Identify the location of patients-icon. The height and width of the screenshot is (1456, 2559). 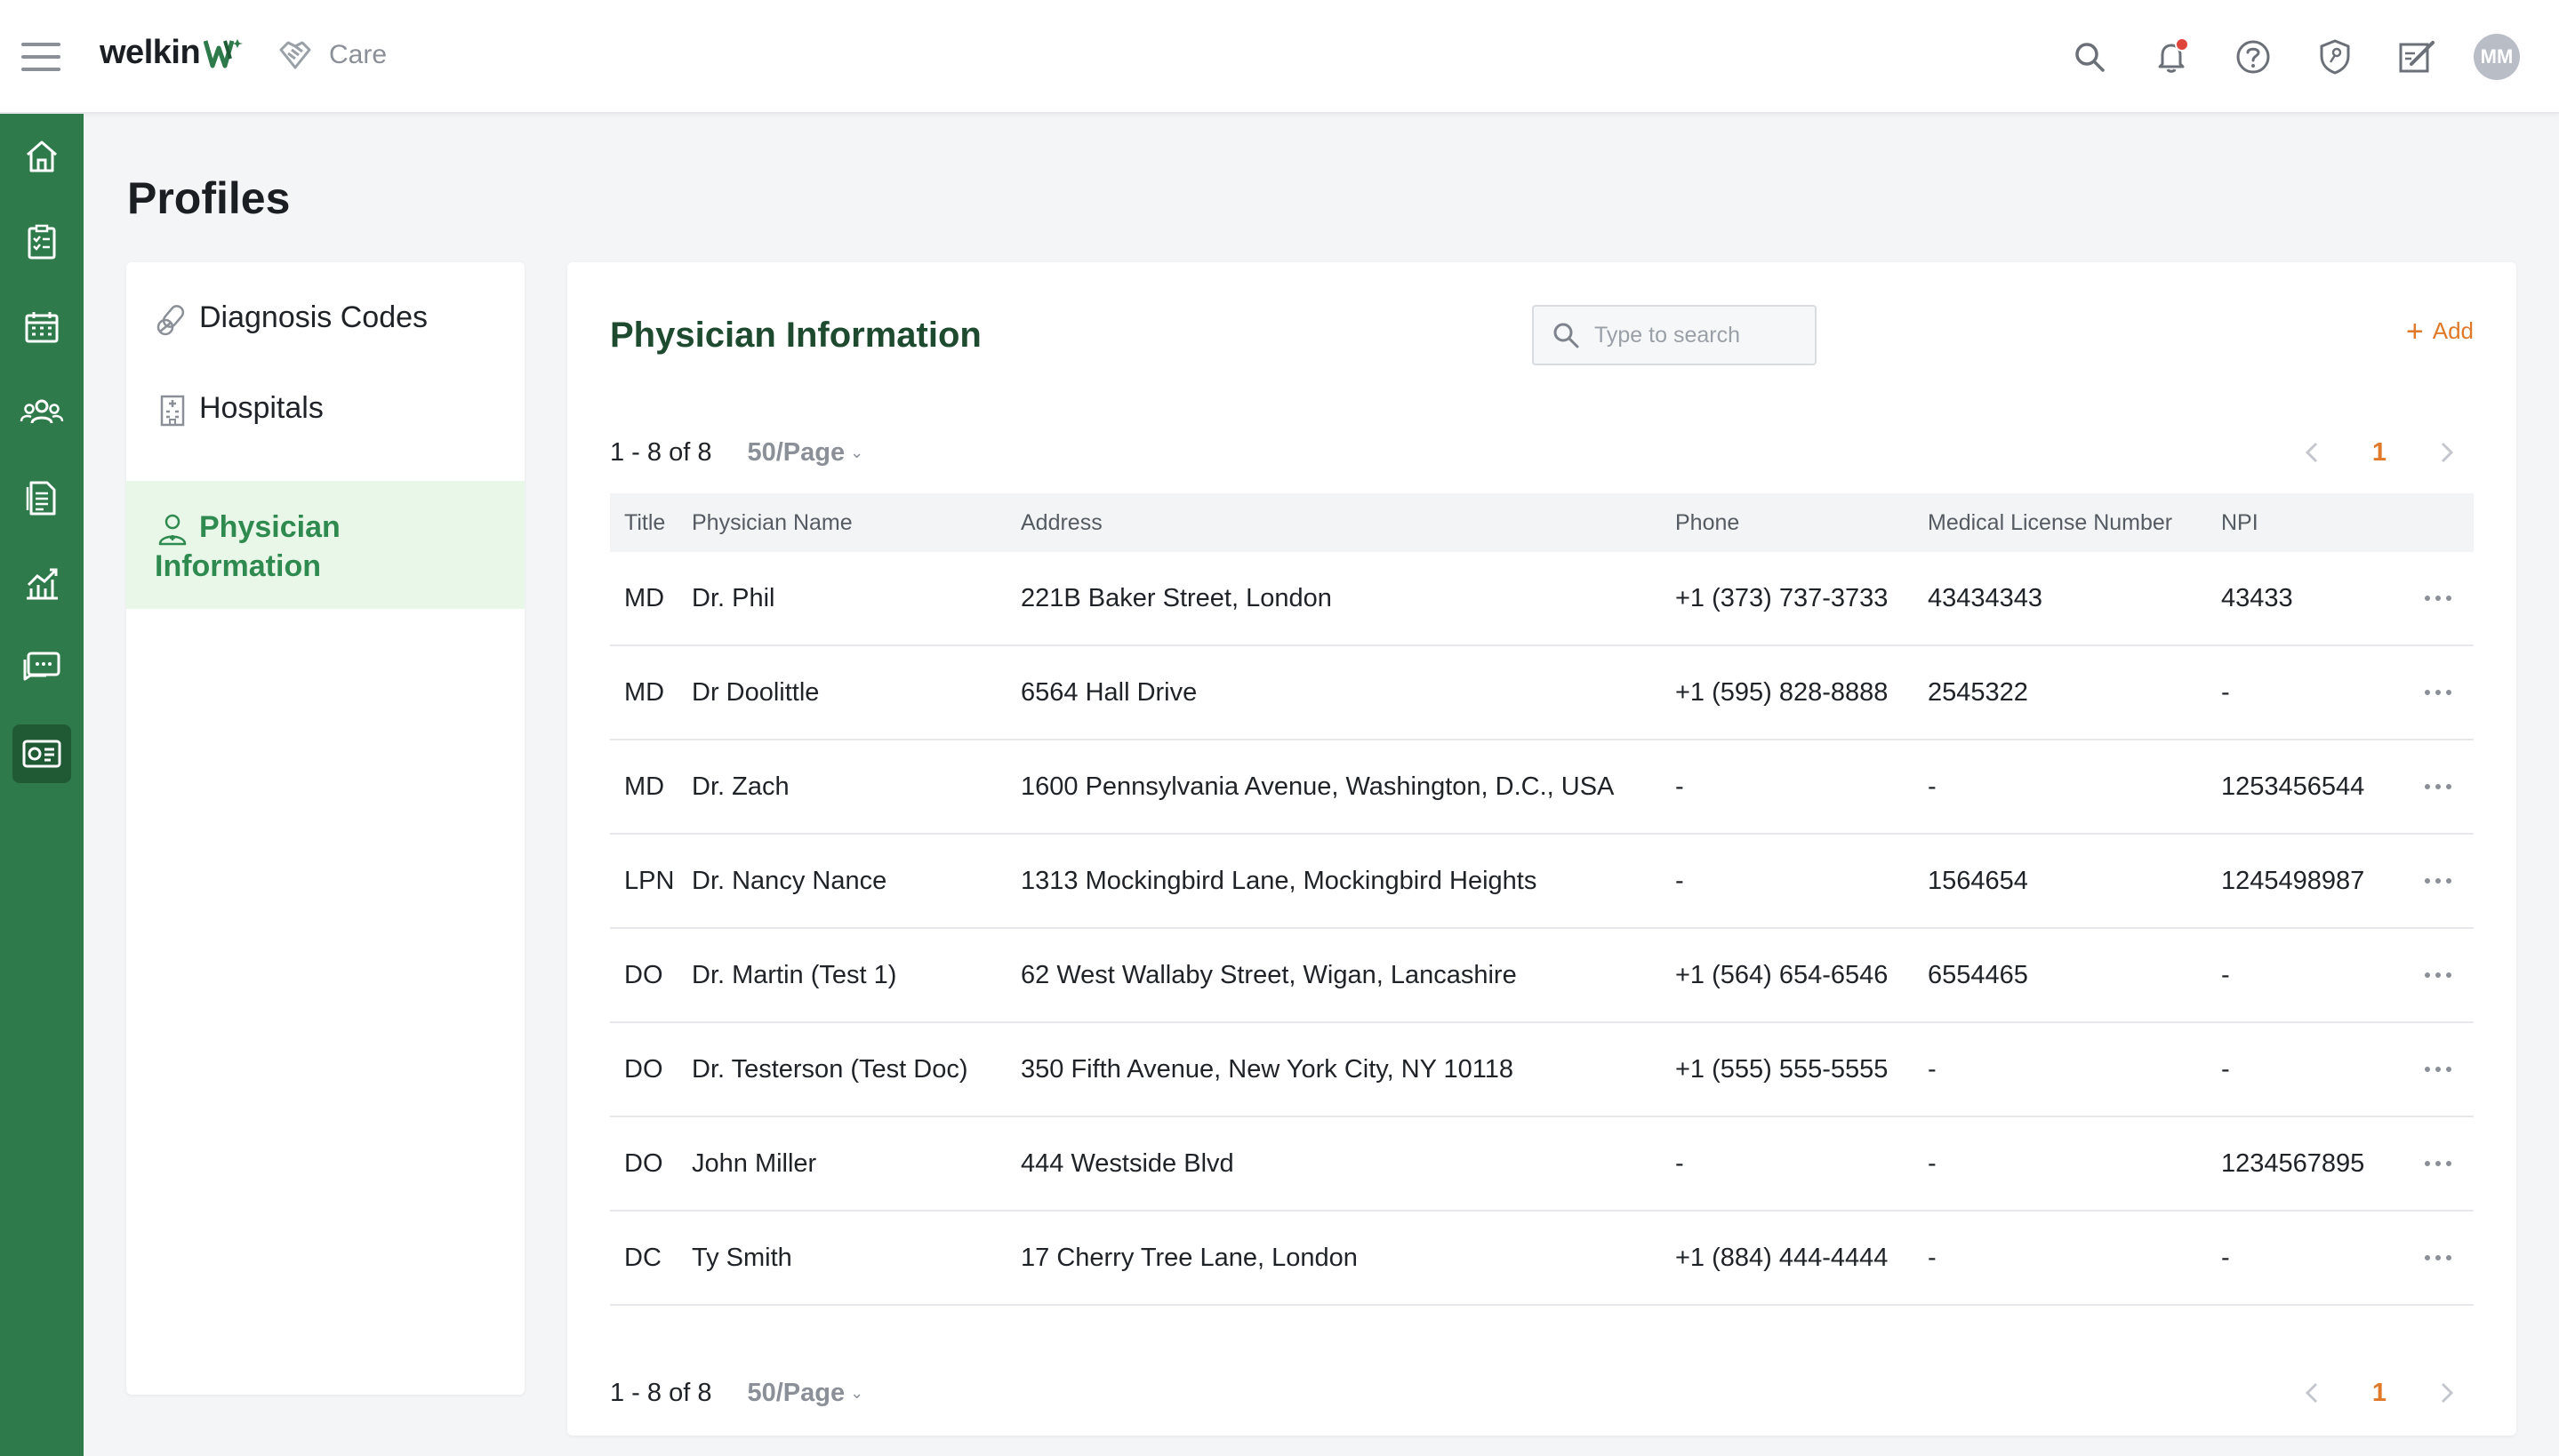
(42, 411).